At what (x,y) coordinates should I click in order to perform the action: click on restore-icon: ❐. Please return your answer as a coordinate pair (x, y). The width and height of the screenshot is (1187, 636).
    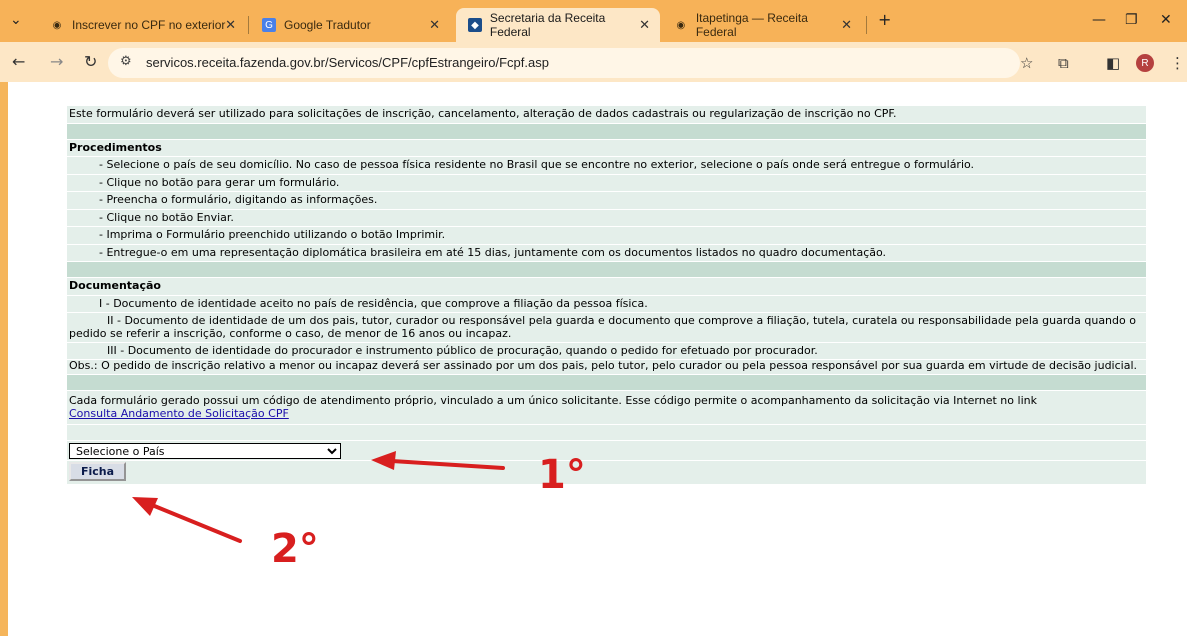
    Looking at the image, I should click on (1131, 20).